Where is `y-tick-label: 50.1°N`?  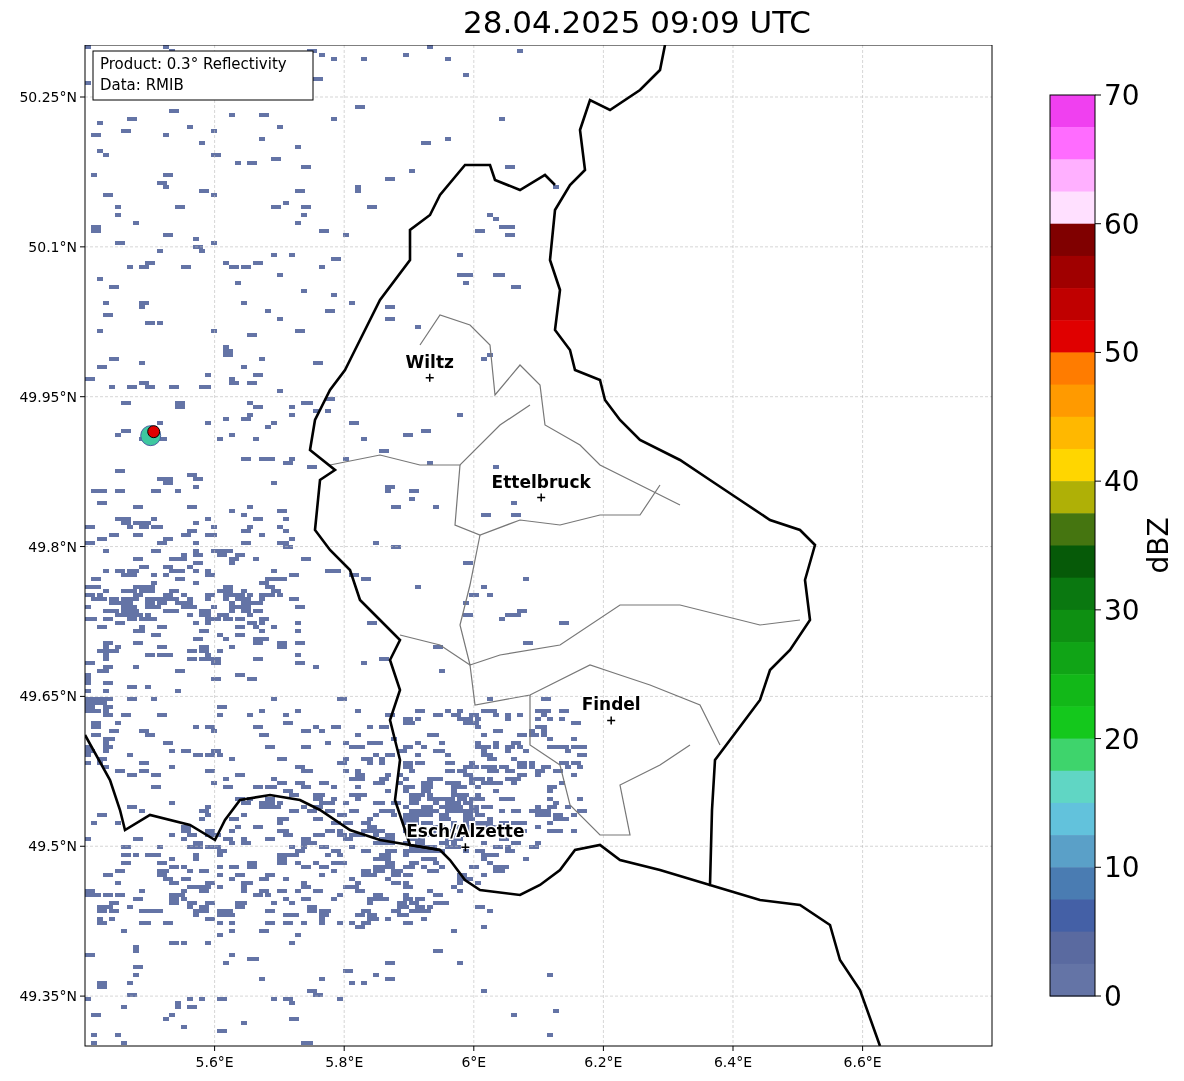
y-tick-label: 50.1°N is located at coordinates (52, 246).